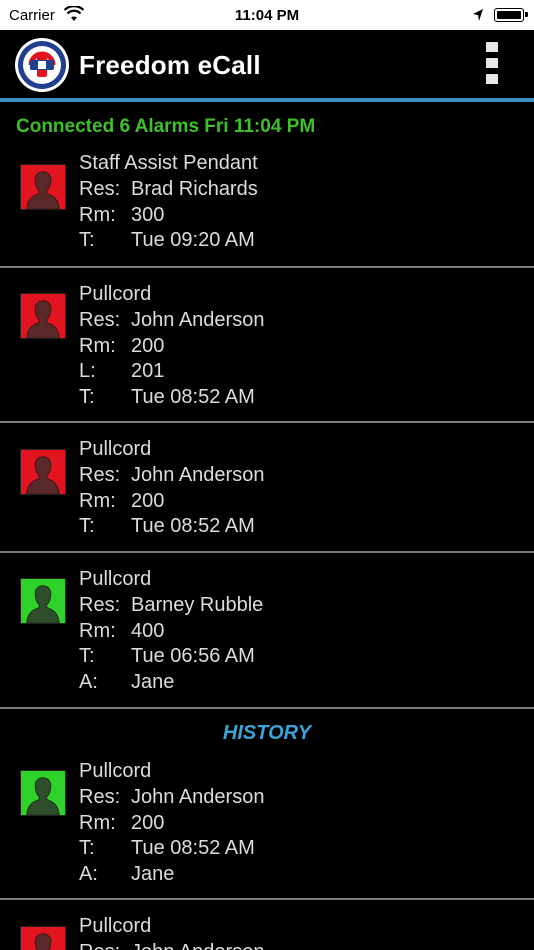  What do you see at coordinates (193, 240) in the screenshot?
I see `field-value: Tue 09:20 AM` at bounding box center [193, 240].